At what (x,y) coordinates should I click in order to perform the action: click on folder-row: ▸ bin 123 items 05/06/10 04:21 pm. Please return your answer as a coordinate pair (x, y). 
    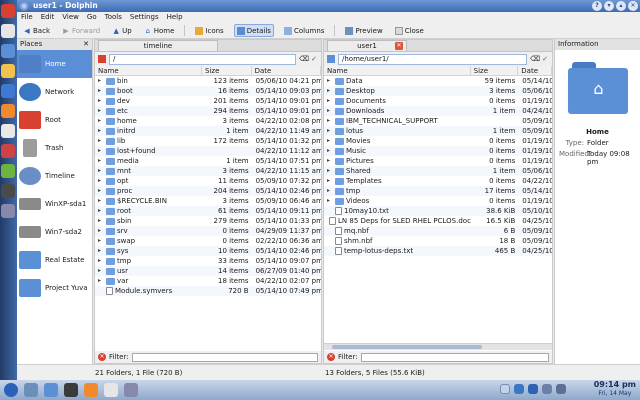
    Looking at the image, I should click on (208, 81).